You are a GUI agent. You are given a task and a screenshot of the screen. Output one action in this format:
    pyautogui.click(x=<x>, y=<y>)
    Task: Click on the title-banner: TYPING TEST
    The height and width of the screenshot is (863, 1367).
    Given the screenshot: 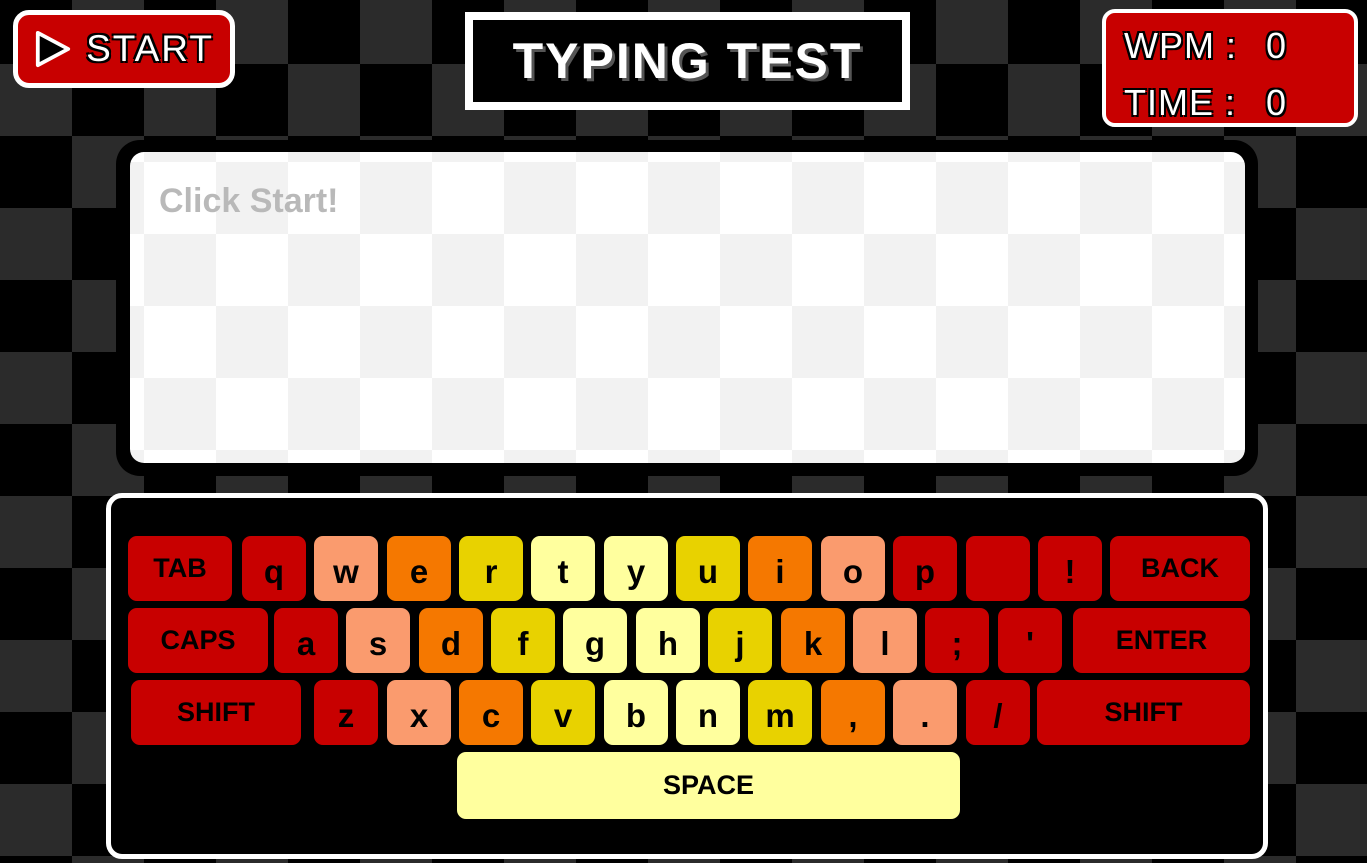 What is the action you would take?
    pyautogui.click(x=687, y=61)
    